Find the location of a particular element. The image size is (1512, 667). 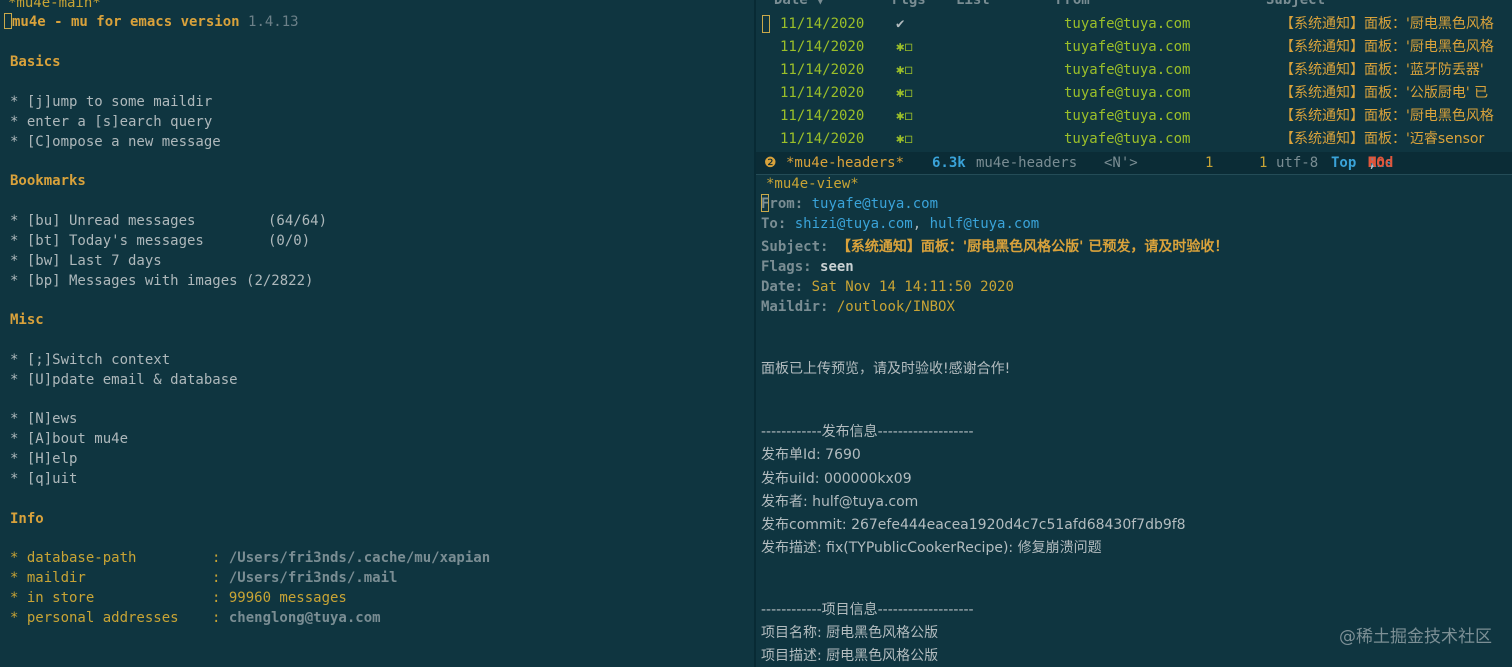

bookmark-images: * [bp] Messages with images (2/2822) is located at coordinates (161, 281).